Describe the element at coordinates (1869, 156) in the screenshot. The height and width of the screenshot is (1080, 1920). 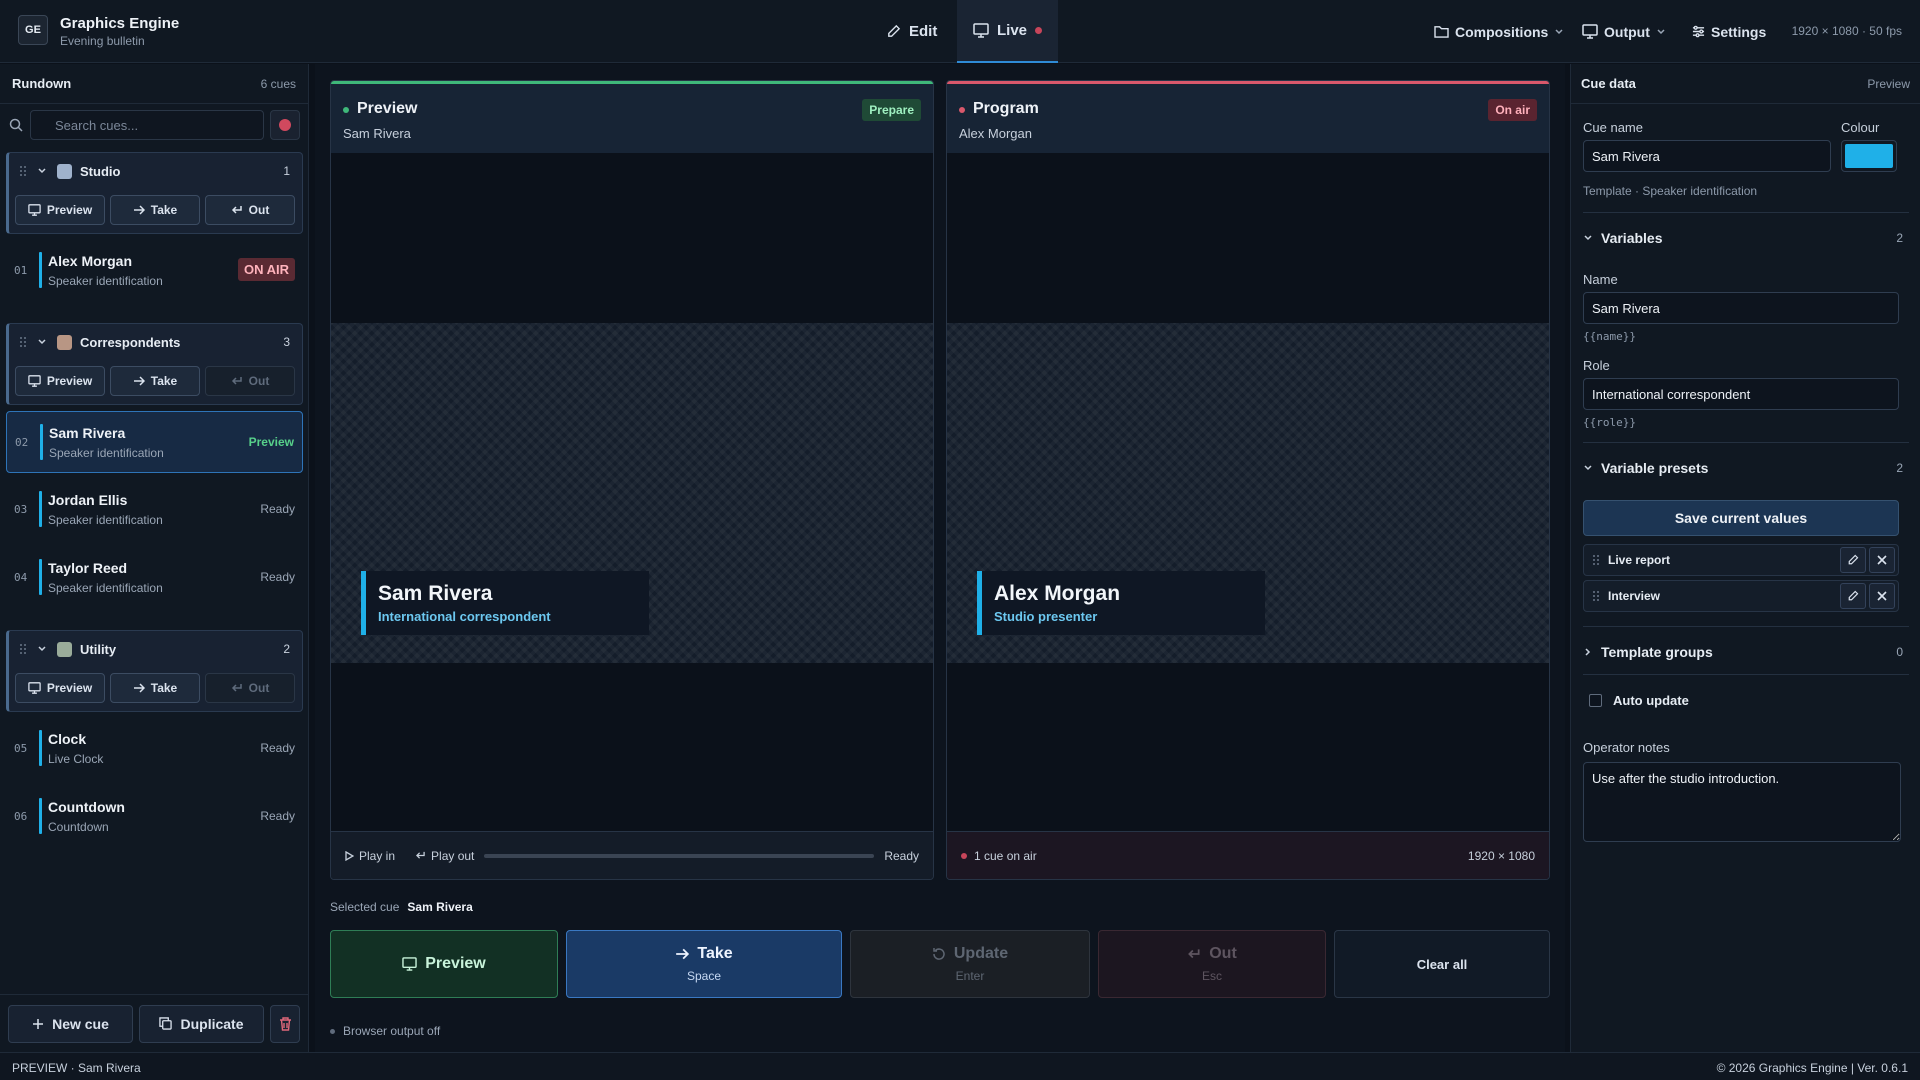
I see `colour-picker` at that location.